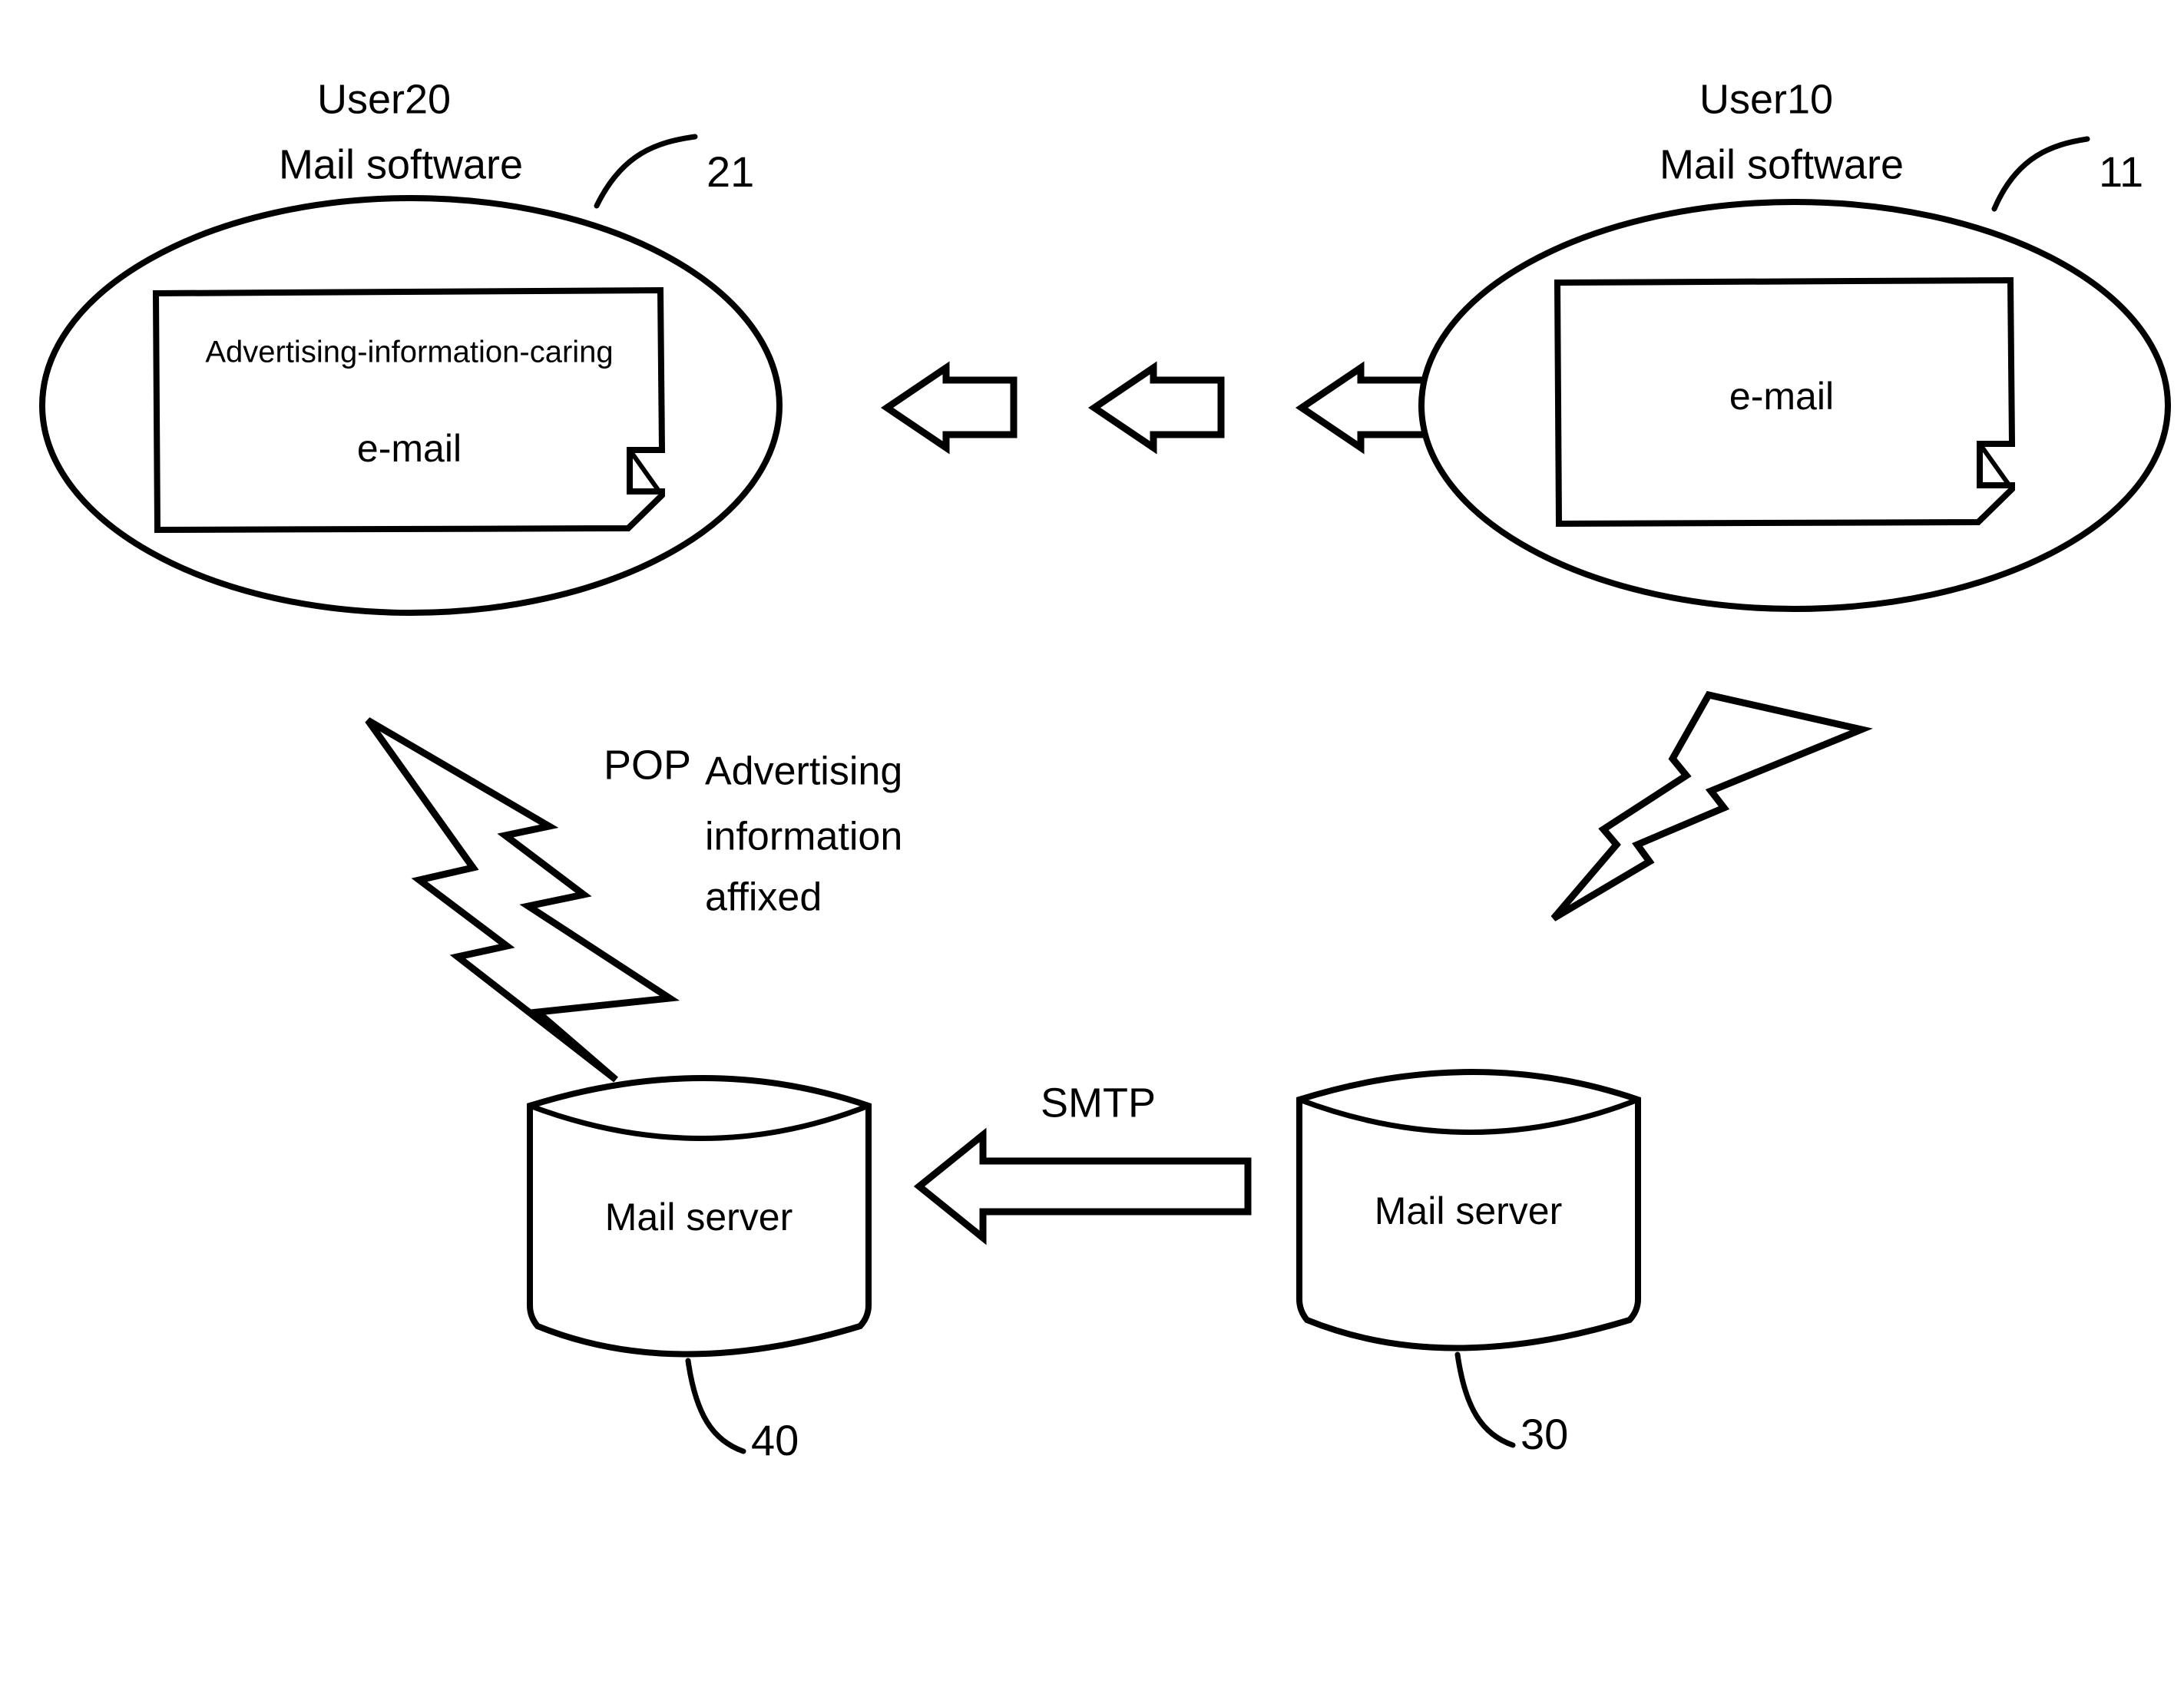 Image resolution: width=2184 pixels, height=1697 pixels. What do you see at coordinates (699, 1270) in the screenshot?
I see `left-server-group: Mail server 40` at bounding box center [699, 1270].